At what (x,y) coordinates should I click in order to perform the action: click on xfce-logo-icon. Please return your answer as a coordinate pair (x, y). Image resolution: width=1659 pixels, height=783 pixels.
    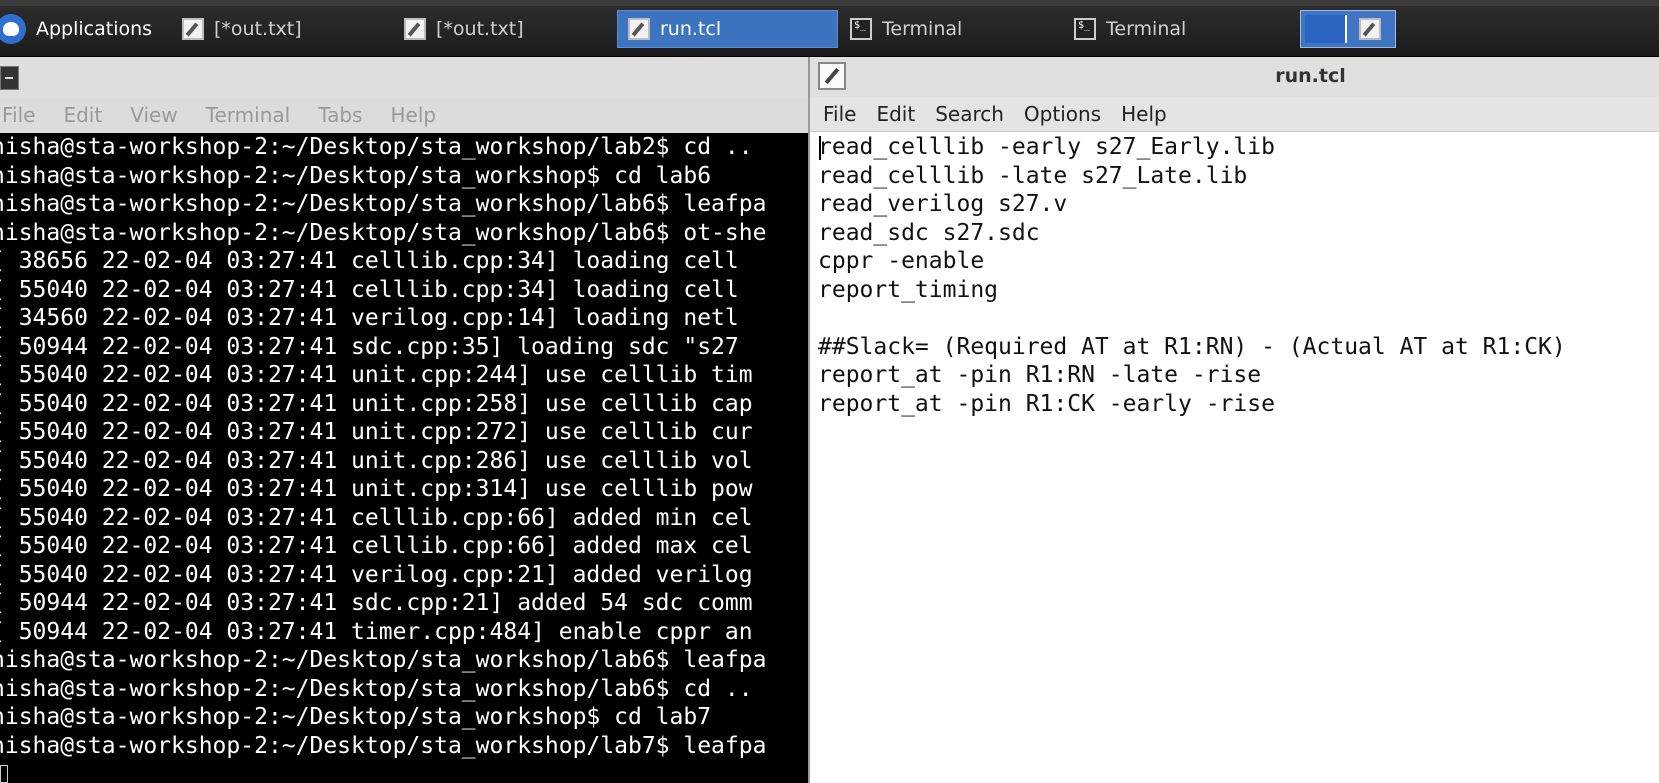
    Looking at the image, I should click on (13, 29).